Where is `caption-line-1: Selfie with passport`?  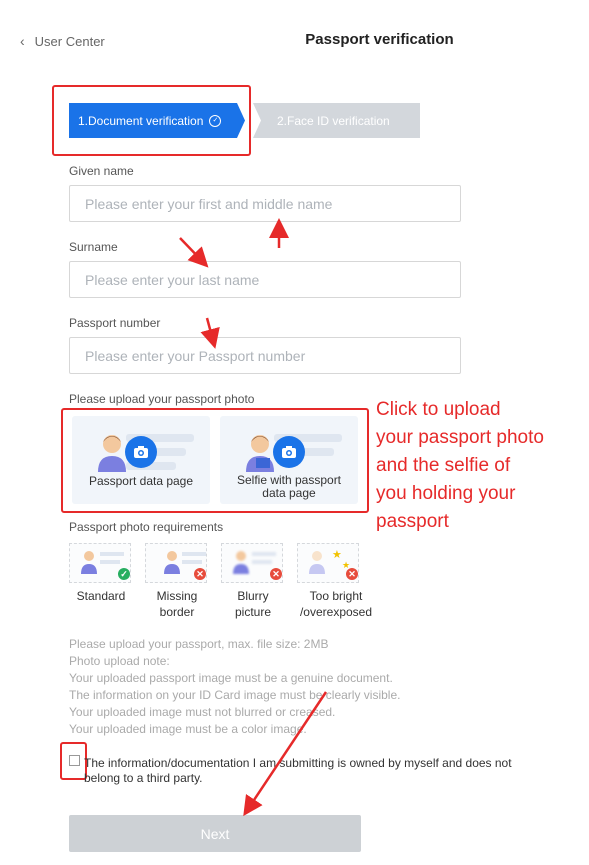 caption-line-1: Selfie with passport is located at coordinates (289, 480).